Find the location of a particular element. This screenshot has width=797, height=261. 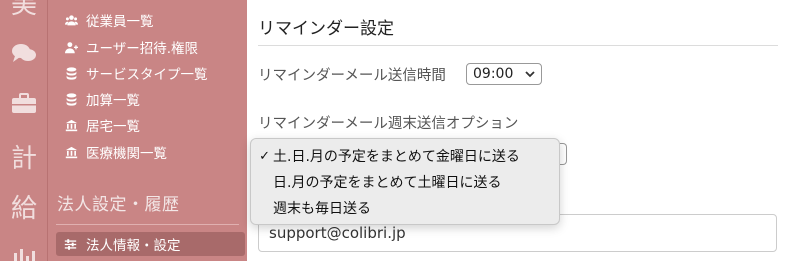

sliders-icon is located at coordinates (71, 244).